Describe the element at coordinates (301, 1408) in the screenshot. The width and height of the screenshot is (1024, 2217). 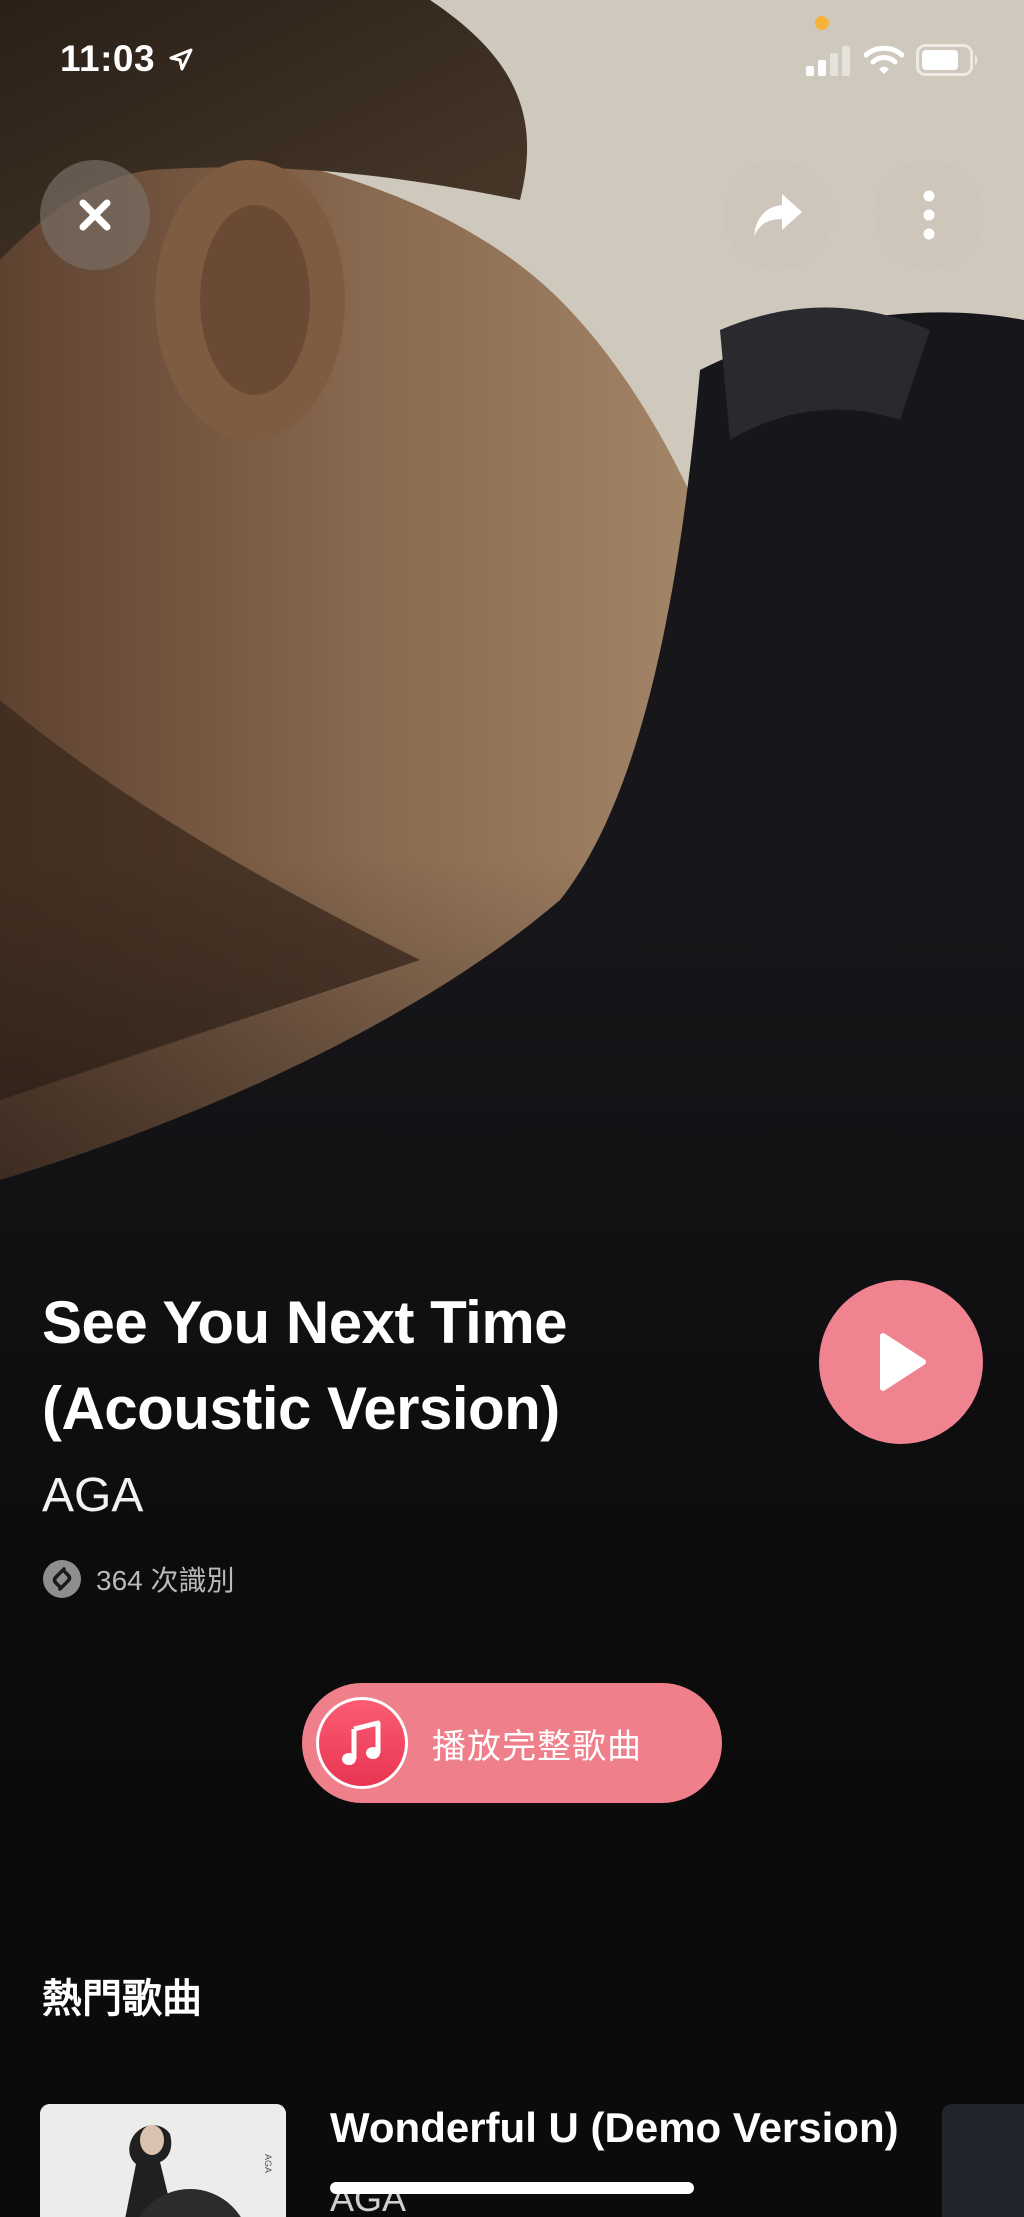
I see `song-title-line2: (Acoustic Version)` at that location.